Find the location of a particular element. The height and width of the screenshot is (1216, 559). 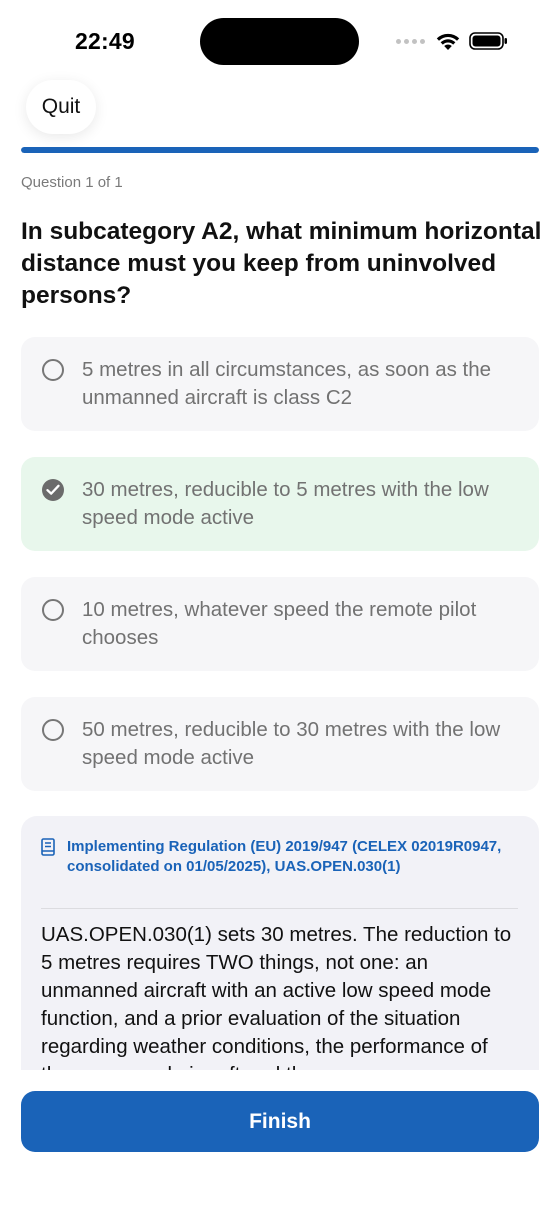

status-bar: 22:49 is located at coordinates (279, 41).